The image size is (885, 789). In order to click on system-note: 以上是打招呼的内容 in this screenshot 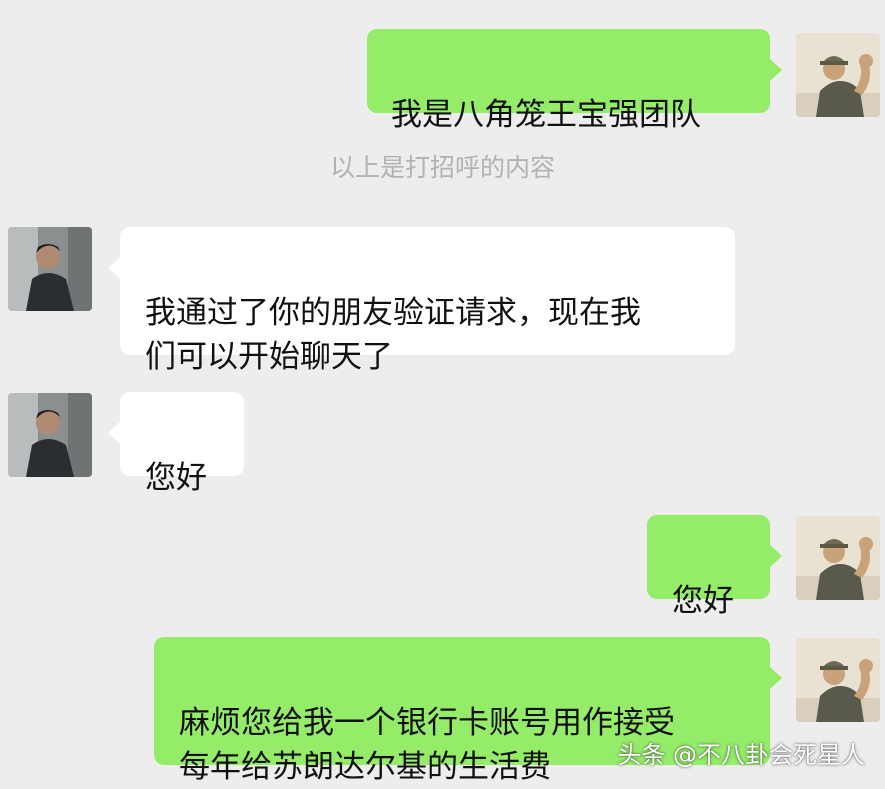, I will do `click(442, 167)`.